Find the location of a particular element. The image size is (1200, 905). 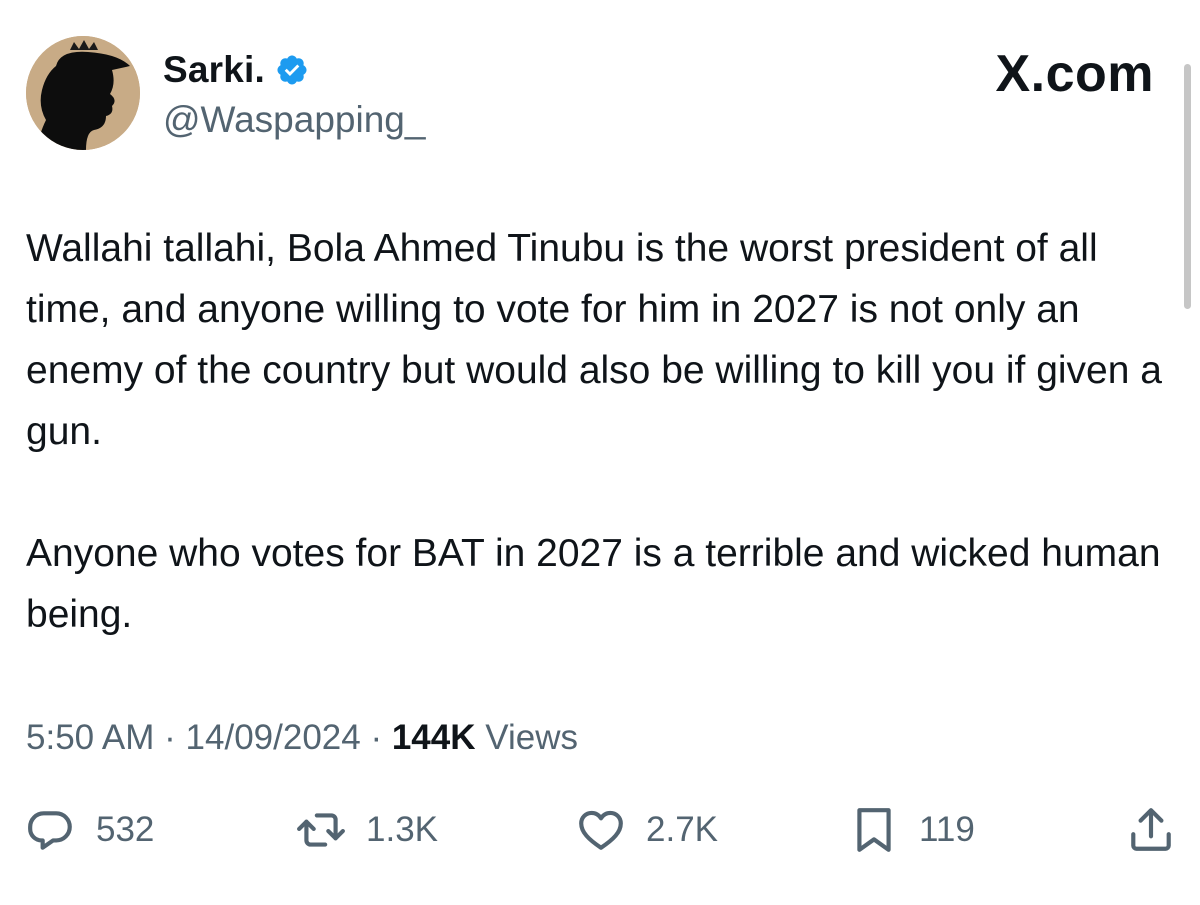

action-bar: 532 1.3K 2.7K 119 is located at coordinates (601, 830).